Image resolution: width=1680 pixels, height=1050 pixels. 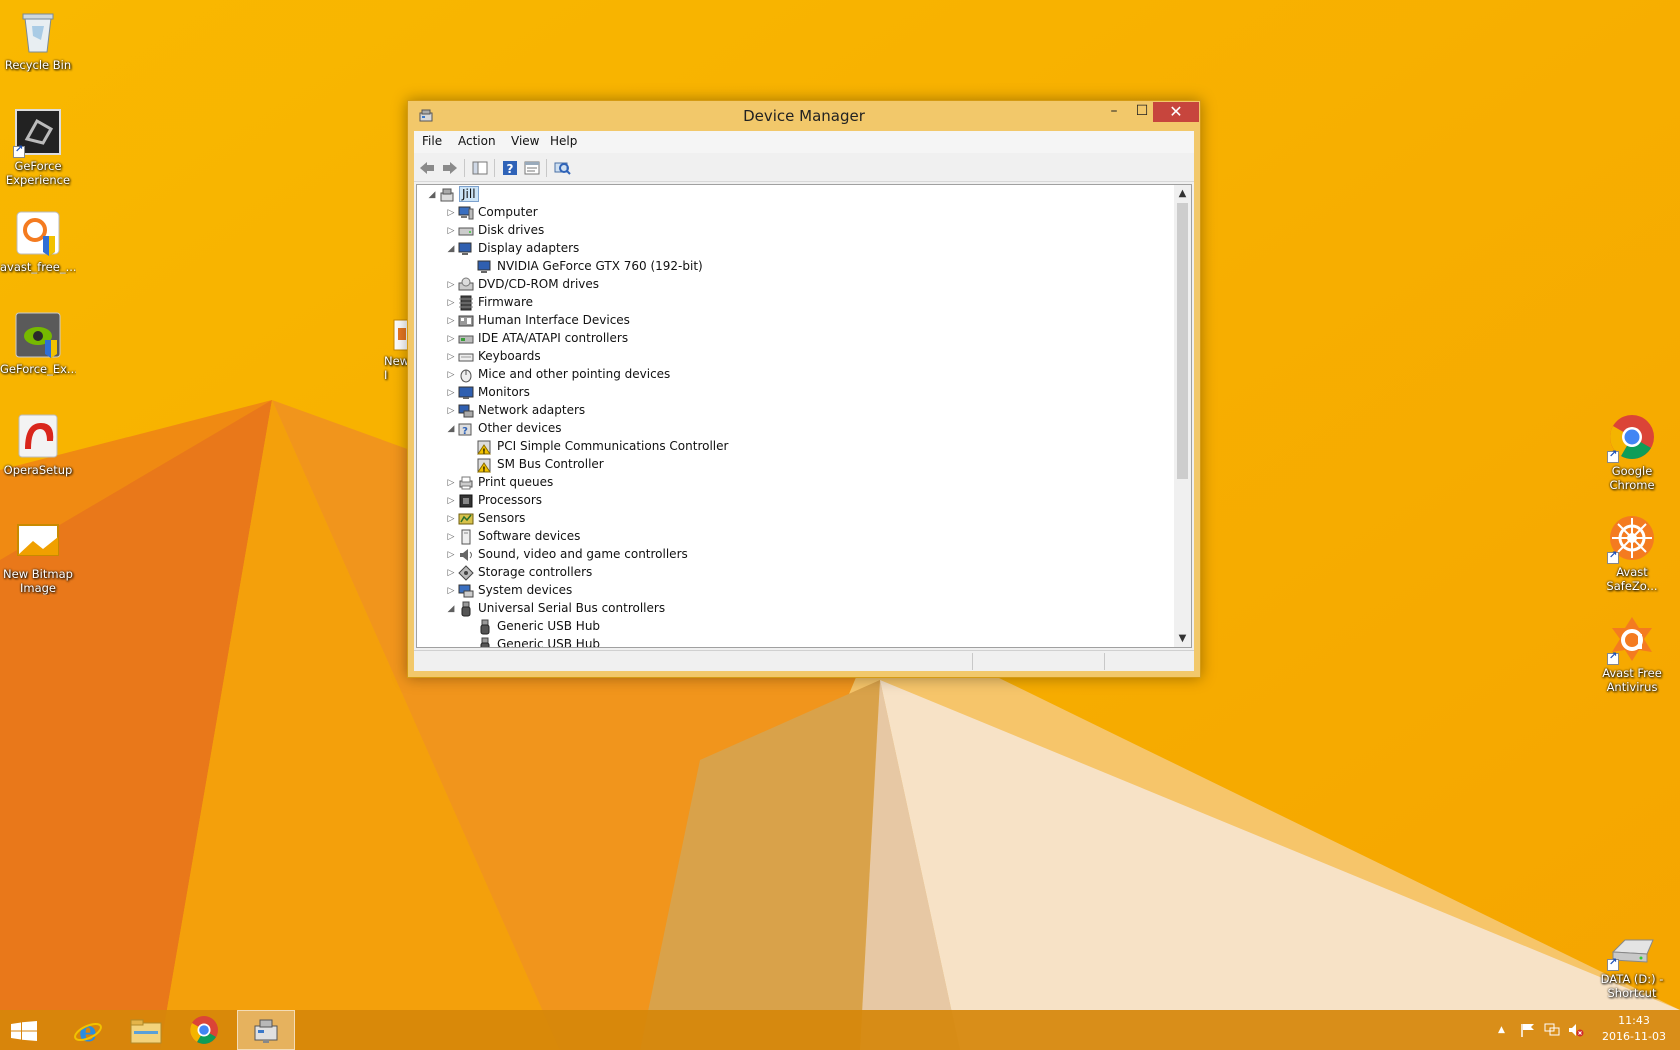 I want to click on disk-drive-icon, so click(x=466, y=231).